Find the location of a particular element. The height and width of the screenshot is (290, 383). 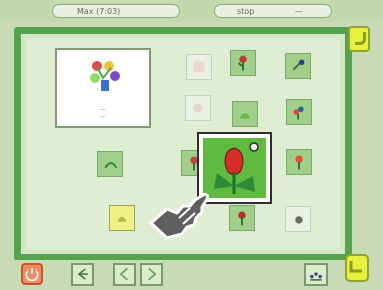

design-preview-icon is located at coordinates (105, 76).